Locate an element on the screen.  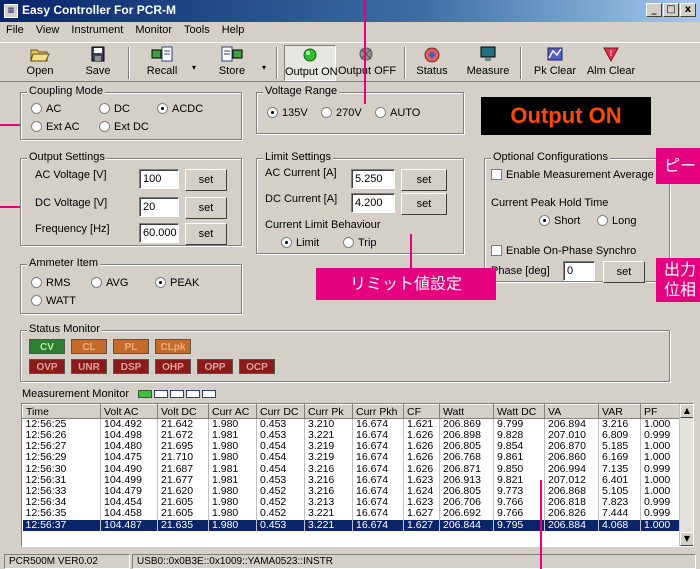
table-cell: 12:56:37 is located at coordinates (61, 525).